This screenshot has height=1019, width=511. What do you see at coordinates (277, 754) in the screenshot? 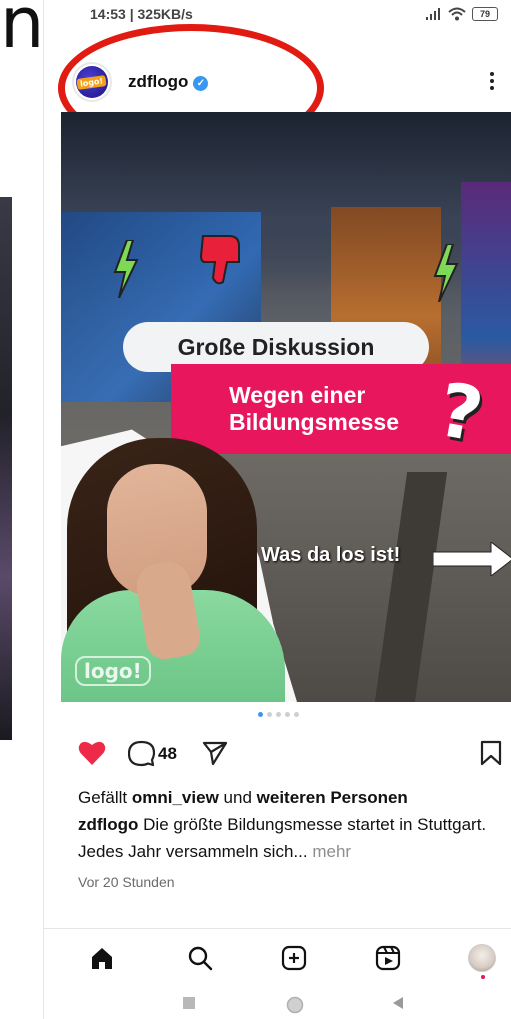
I see `action-bar: 48` at bounding box center [277, 754].